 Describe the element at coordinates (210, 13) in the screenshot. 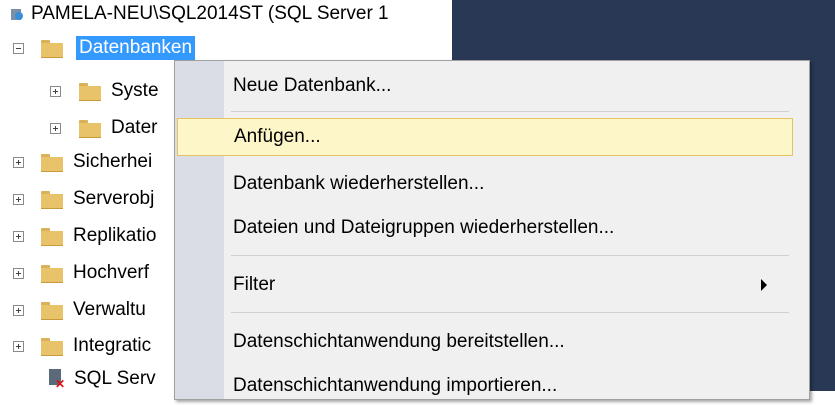

I see `server-label: PAMELA-NEU\SQL2014ST (SQL Server 1` at that location.